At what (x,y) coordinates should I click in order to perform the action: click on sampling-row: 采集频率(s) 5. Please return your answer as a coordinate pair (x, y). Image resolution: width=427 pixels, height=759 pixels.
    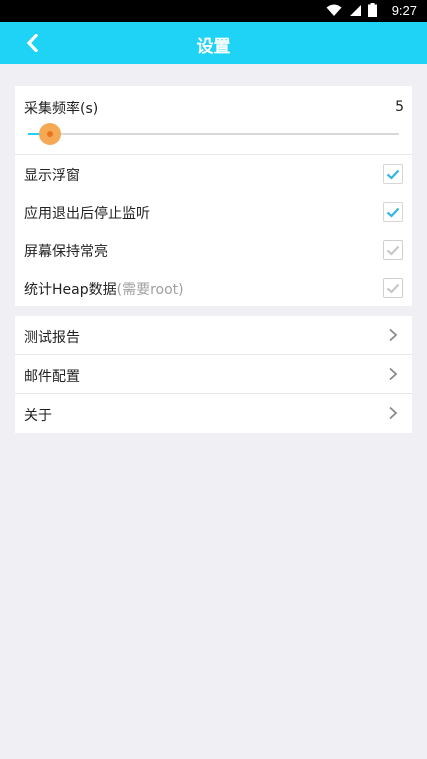
    Looking at the image, I should click on (213, 120).